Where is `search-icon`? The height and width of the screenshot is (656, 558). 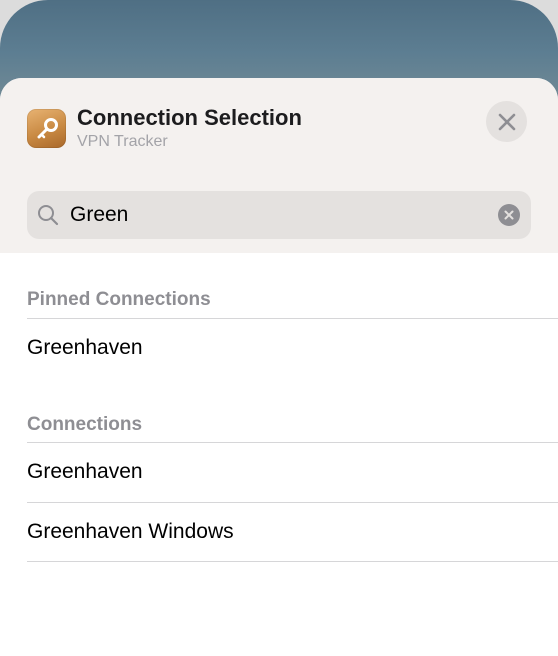 search-icon is located at coordinates (48, 215).